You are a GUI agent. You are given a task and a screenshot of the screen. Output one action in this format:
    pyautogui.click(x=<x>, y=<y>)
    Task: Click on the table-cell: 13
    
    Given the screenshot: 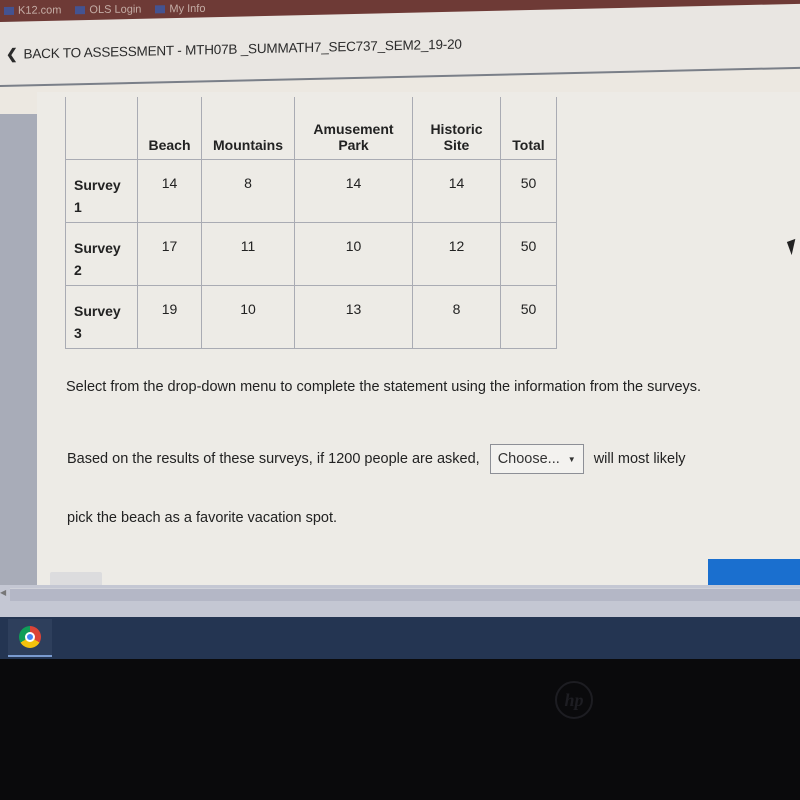 What is the action you would take?
    pyautogui.click(x=353, y=316)
    